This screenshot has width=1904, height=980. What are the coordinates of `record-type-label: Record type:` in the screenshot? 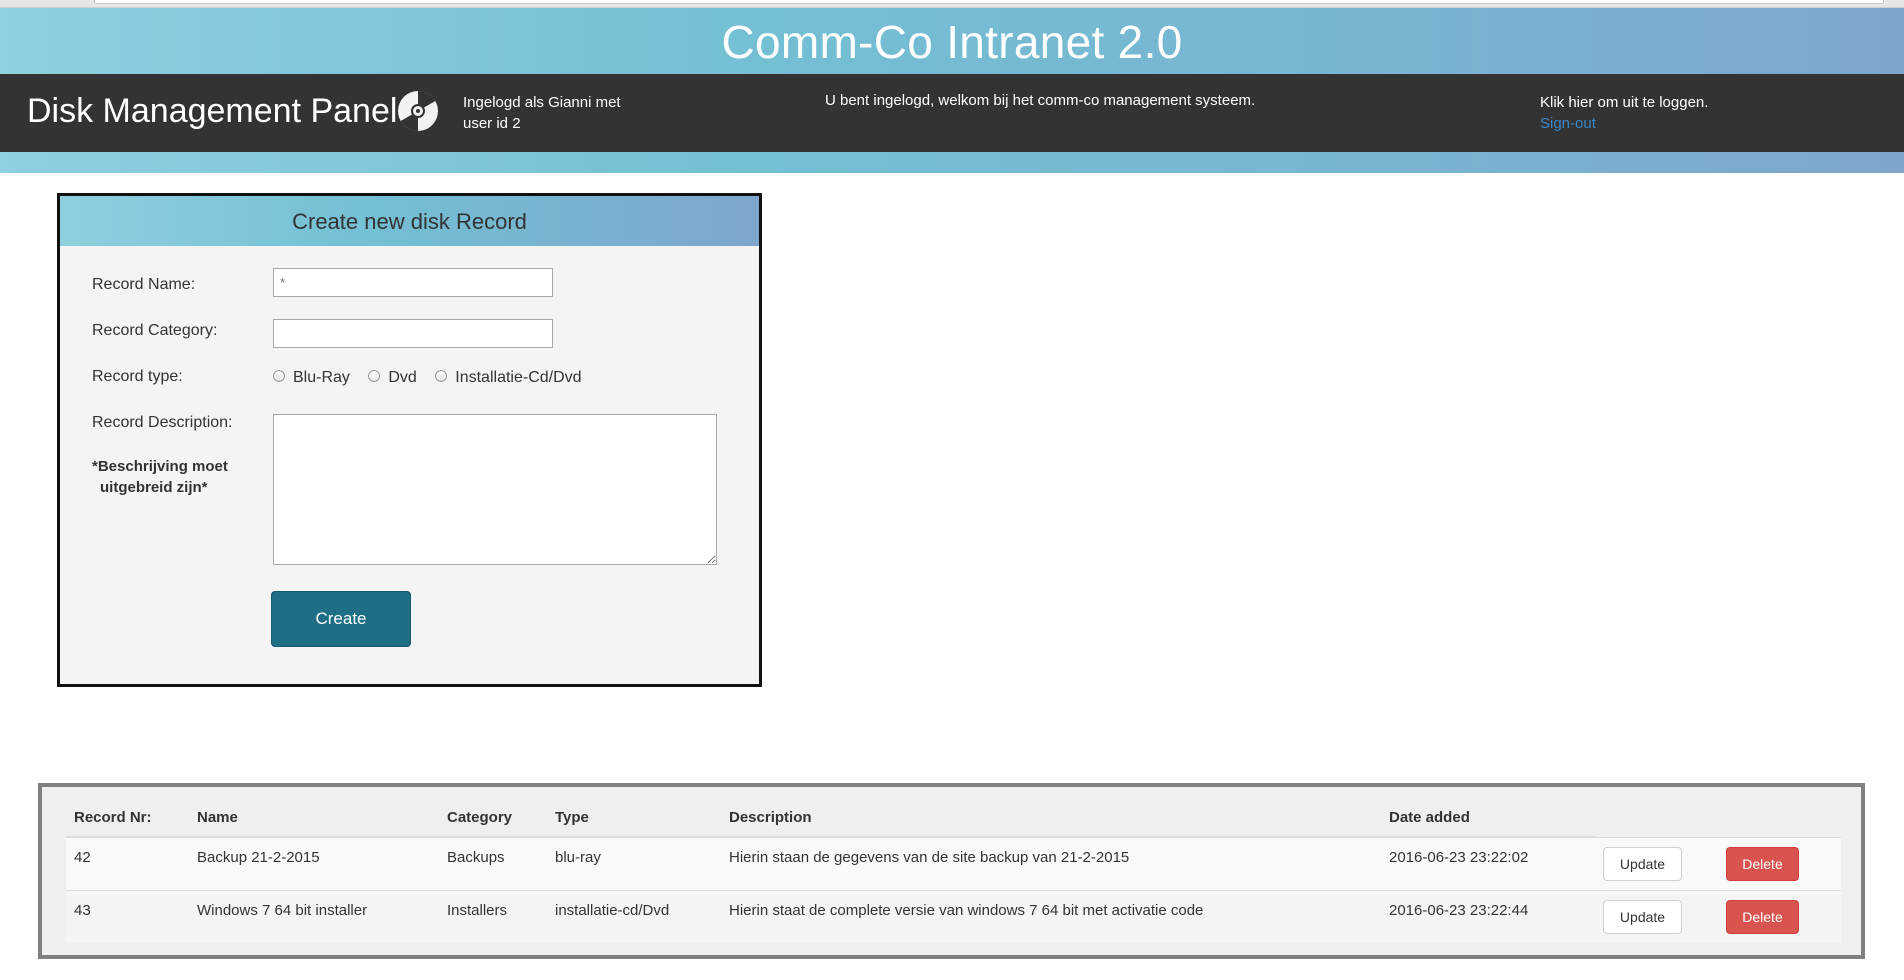 It's located at (137, 376).